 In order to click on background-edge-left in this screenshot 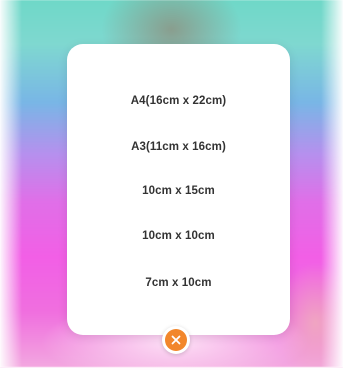, I will do `click(11, 183)`.